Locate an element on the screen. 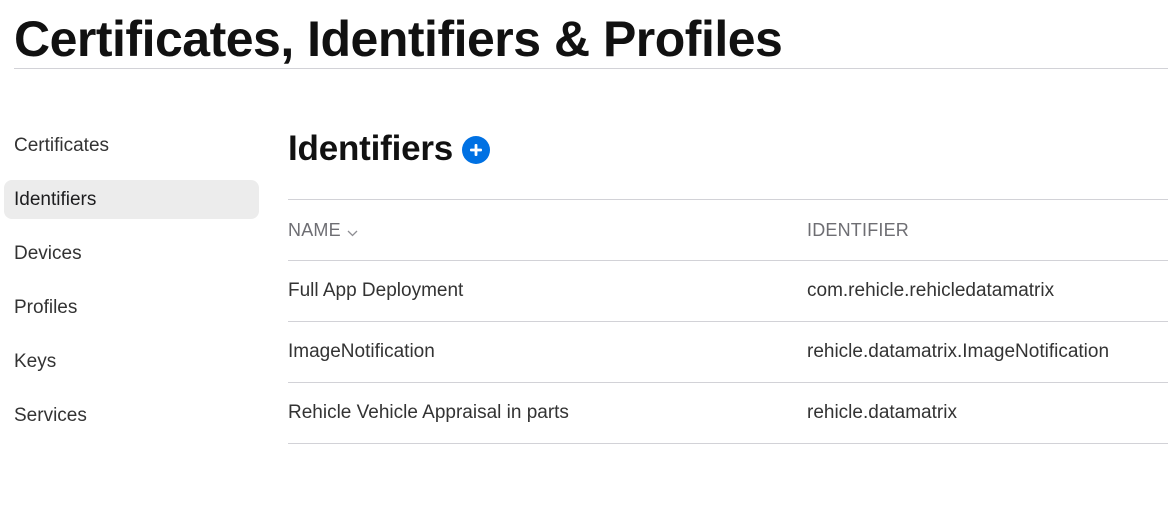  sidebar-item-devices: Devices is located at coordinates (131, 253).